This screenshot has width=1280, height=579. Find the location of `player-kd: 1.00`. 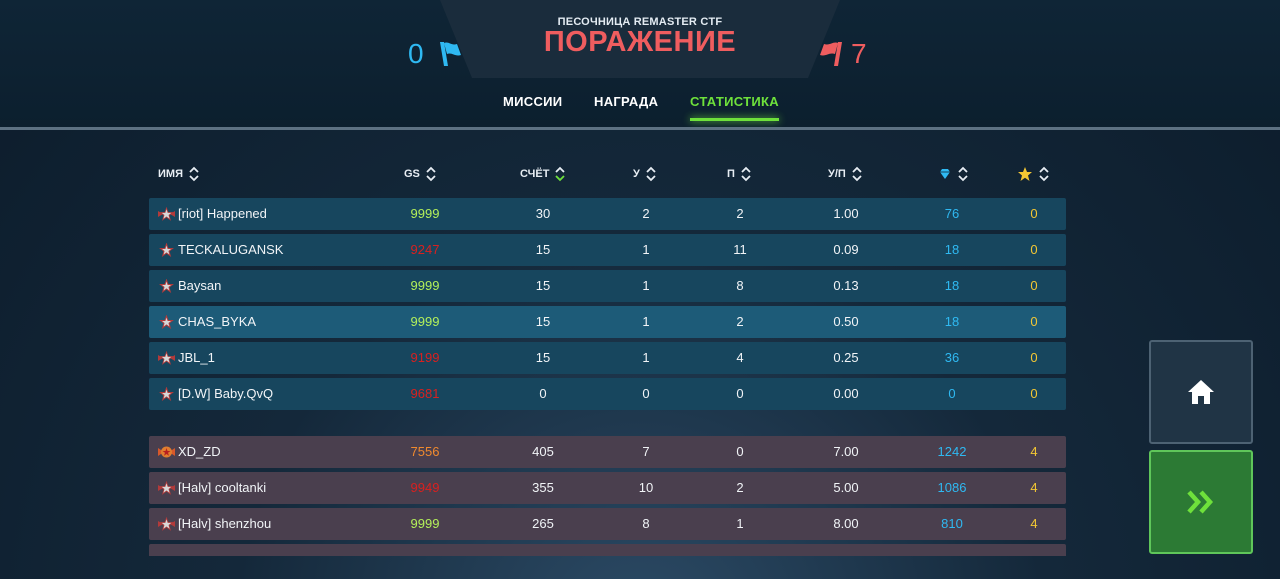

player-kd: 1.00 is located at coordinates (846, 213).